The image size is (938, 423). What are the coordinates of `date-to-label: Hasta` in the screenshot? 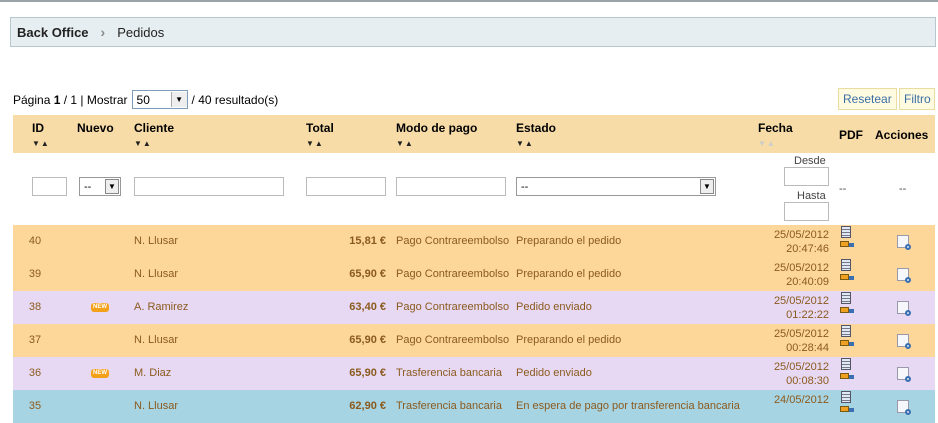 It's located at (811, 196).